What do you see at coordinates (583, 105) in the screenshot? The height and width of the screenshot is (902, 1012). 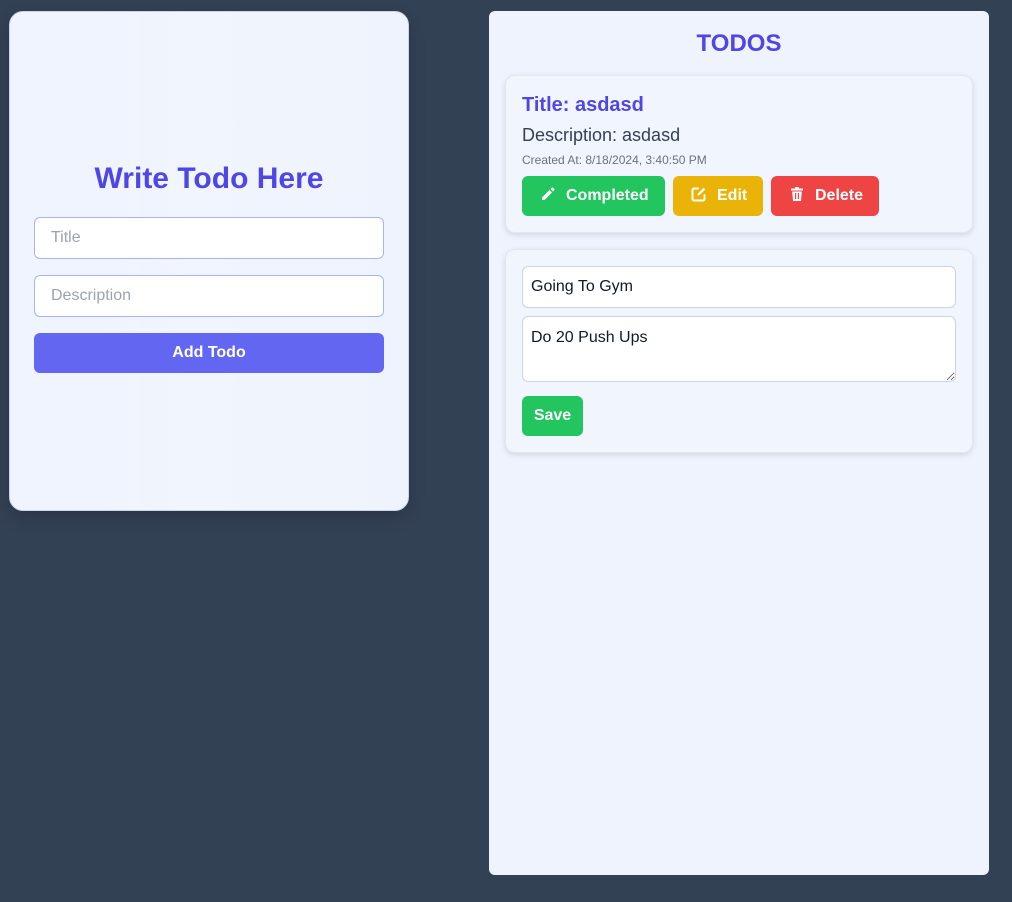 I see `todo-title: Title: asdasd` at bounding box center [583, 105].